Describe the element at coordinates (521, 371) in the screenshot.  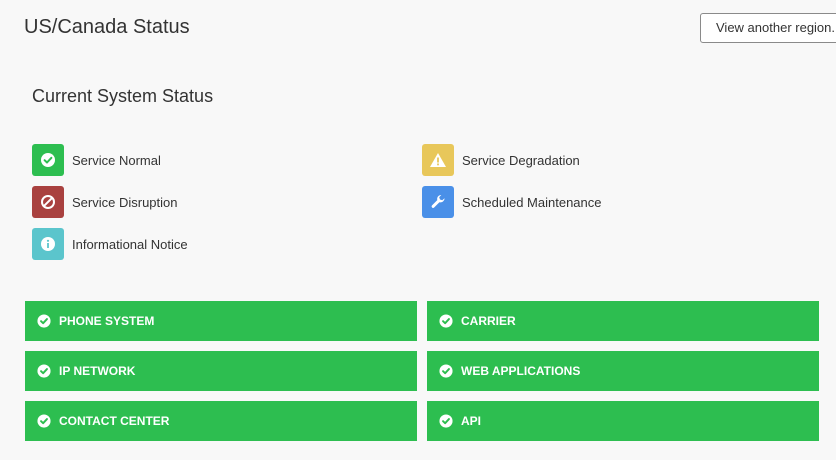
I see `service-name: WEB APPLICATIONS` at that location.